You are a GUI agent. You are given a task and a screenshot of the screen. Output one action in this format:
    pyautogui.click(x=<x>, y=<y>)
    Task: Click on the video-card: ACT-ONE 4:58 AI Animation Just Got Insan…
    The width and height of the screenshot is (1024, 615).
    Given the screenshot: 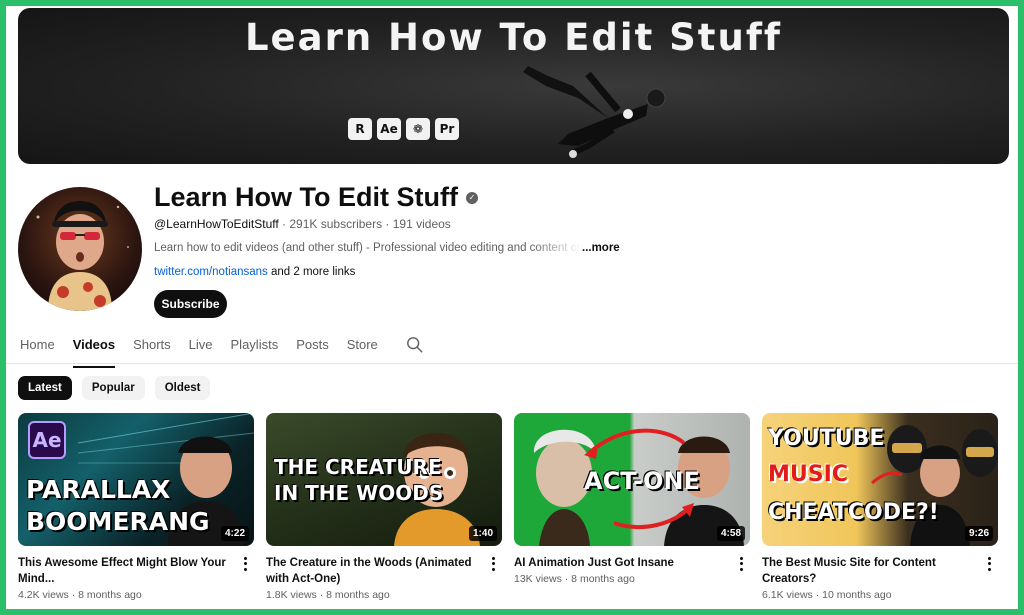 What is the action you would take?
    pyautogui.click(x=632, y=507)
    